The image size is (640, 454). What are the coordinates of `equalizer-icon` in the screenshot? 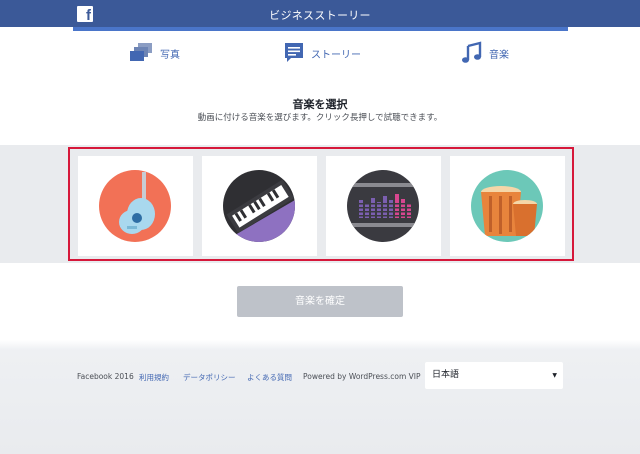 It's located at (383, 206).